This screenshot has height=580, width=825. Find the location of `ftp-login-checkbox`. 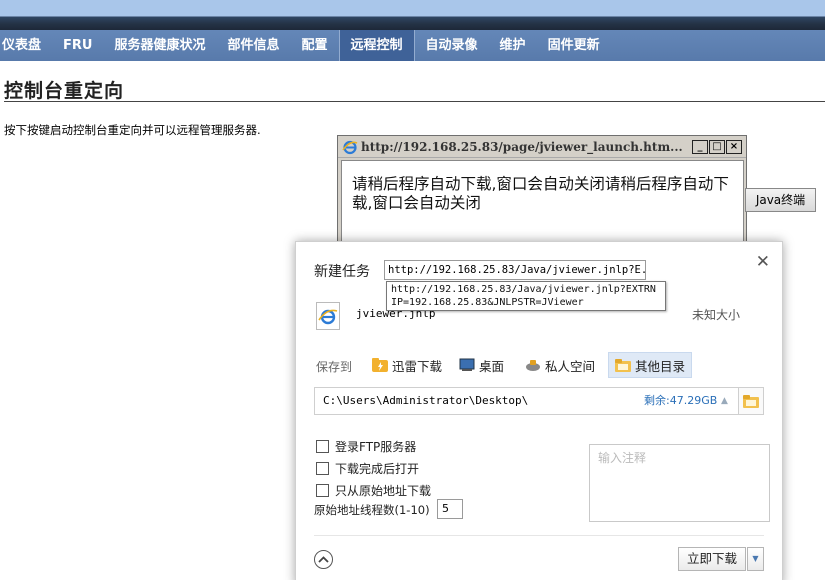

ftp-login-checkbox is located at coordinates (322, 446).